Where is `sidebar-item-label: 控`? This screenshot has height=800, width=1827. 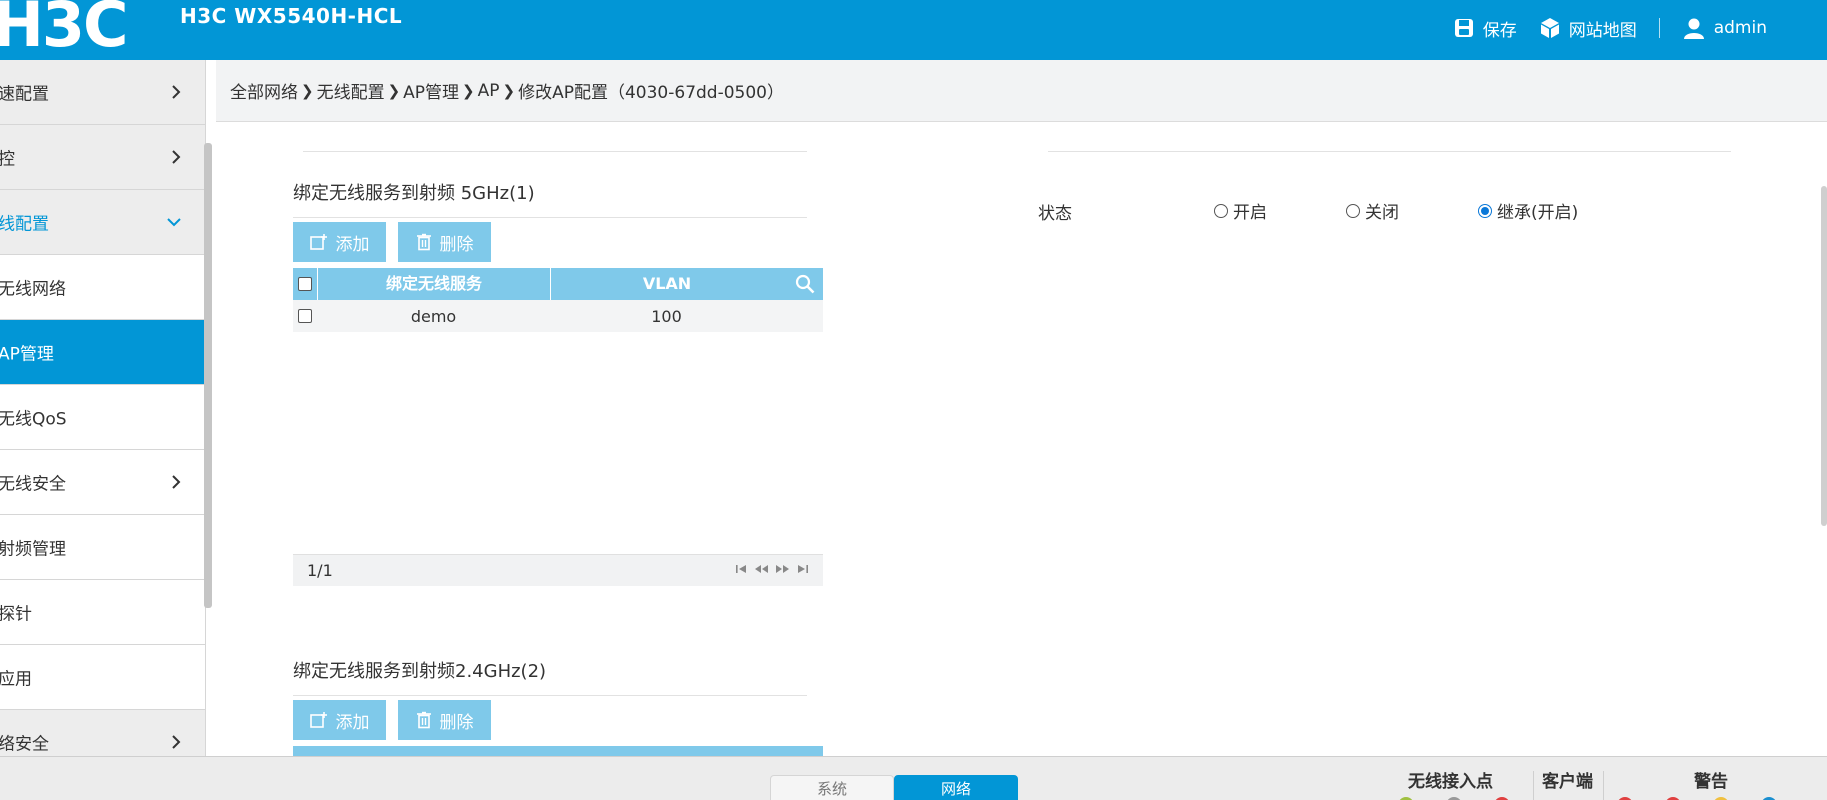
sidebar-item-label: 控 is located at coordinates (7, 157).